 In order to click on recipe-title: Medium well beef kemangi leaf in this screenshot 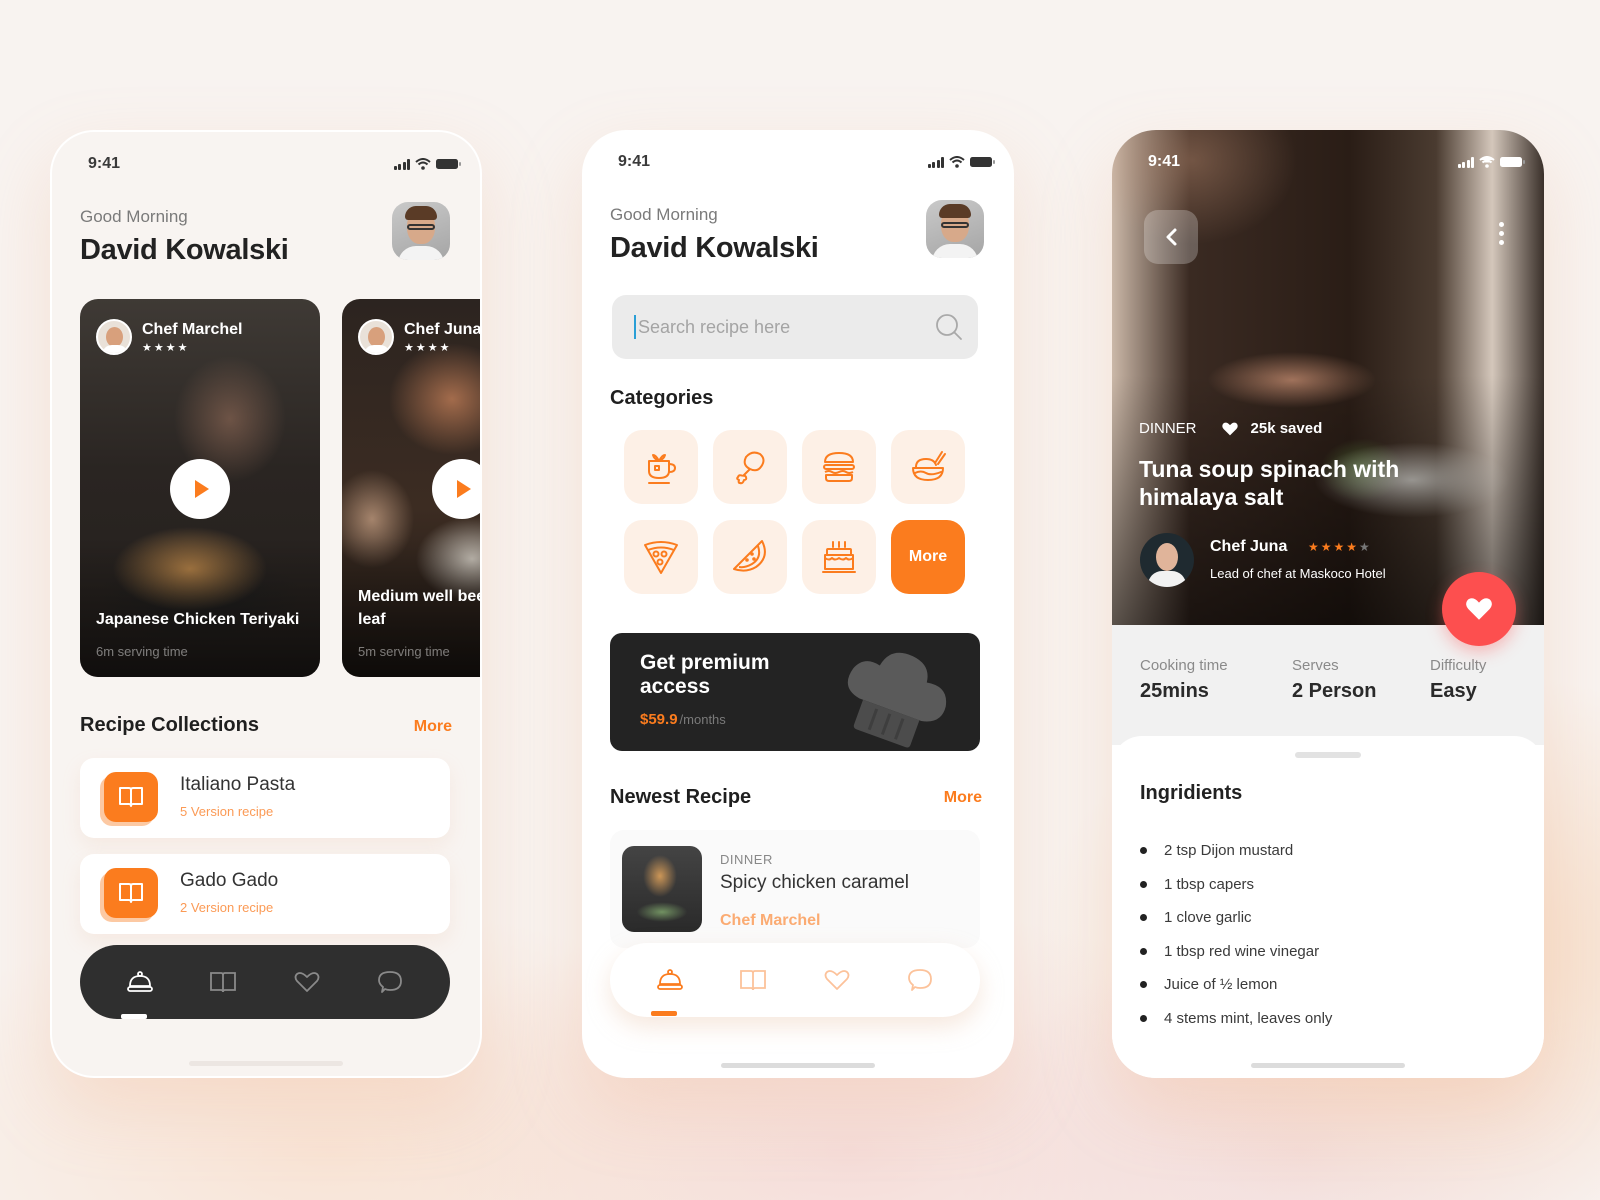, I will do `click(419, 608)`.